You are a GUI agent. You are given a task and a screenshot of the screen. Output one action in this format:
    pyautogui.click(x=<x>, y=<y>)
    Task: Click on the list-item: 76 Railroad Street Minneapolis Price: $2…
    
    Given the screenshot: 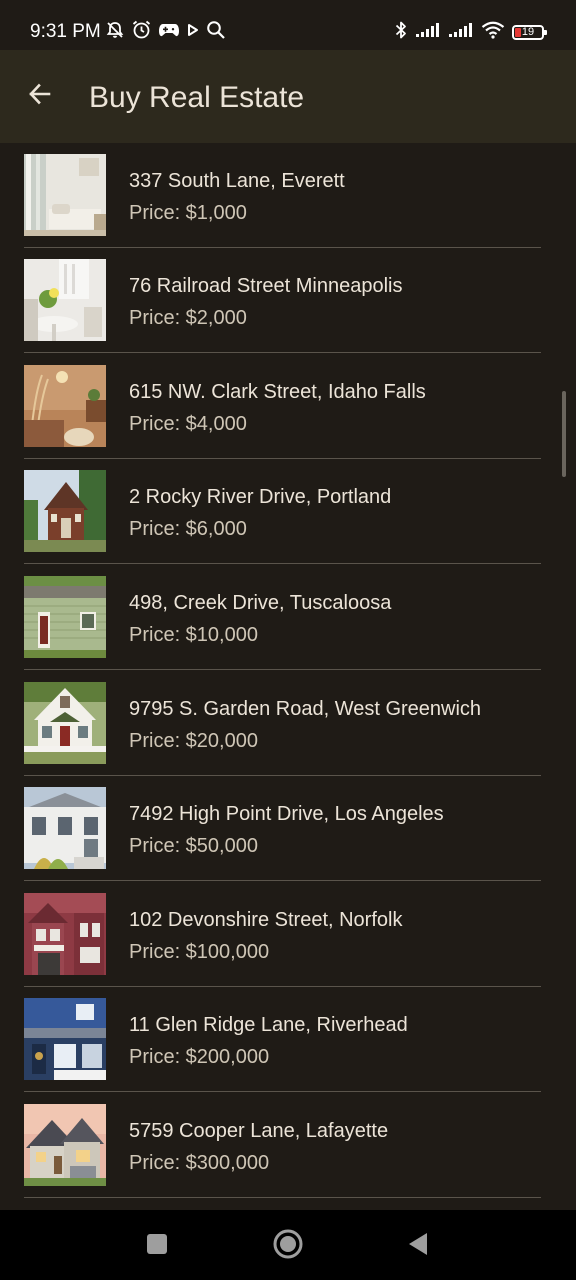 What is the action you would take?
    pyautogui.click(x=282, y=300)
    